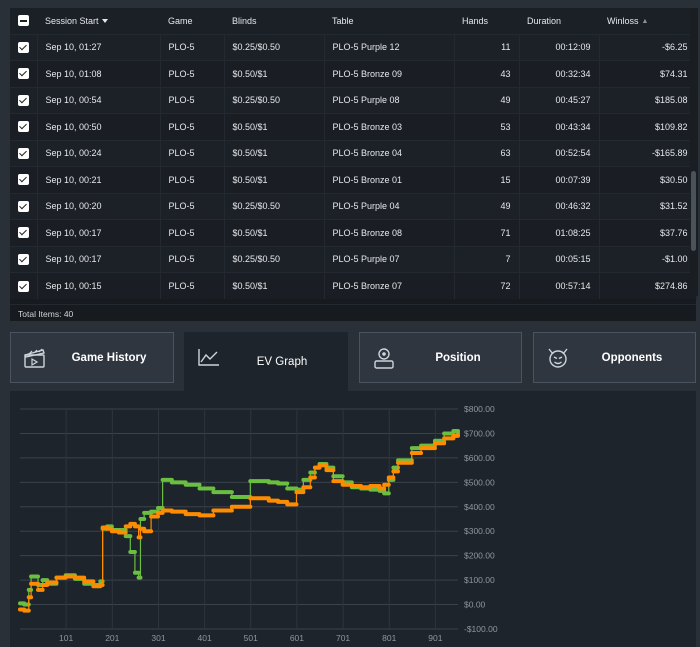  Describe the element at coordinates (559, 285) in the screenshot. I see `cell-duration: 00:57:14` at that location.